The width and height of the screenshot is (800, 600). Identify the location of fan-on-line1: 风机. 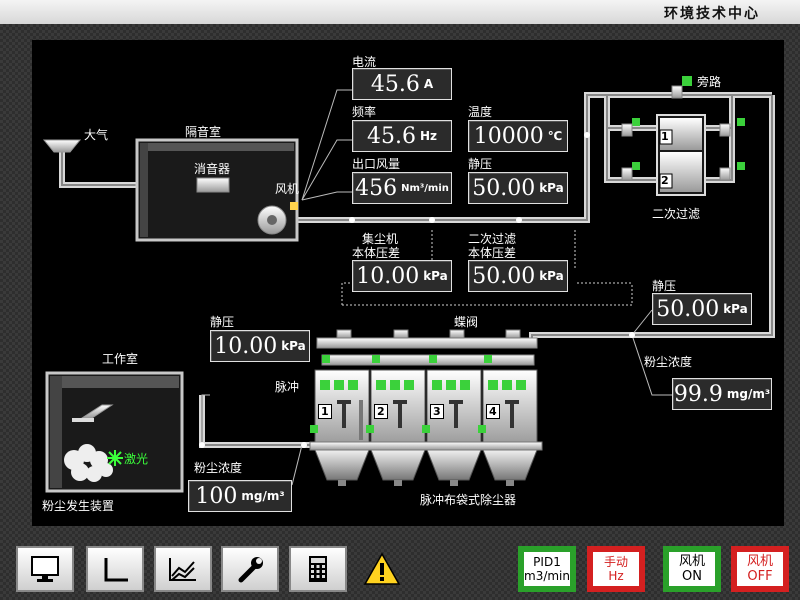
(691, 561).